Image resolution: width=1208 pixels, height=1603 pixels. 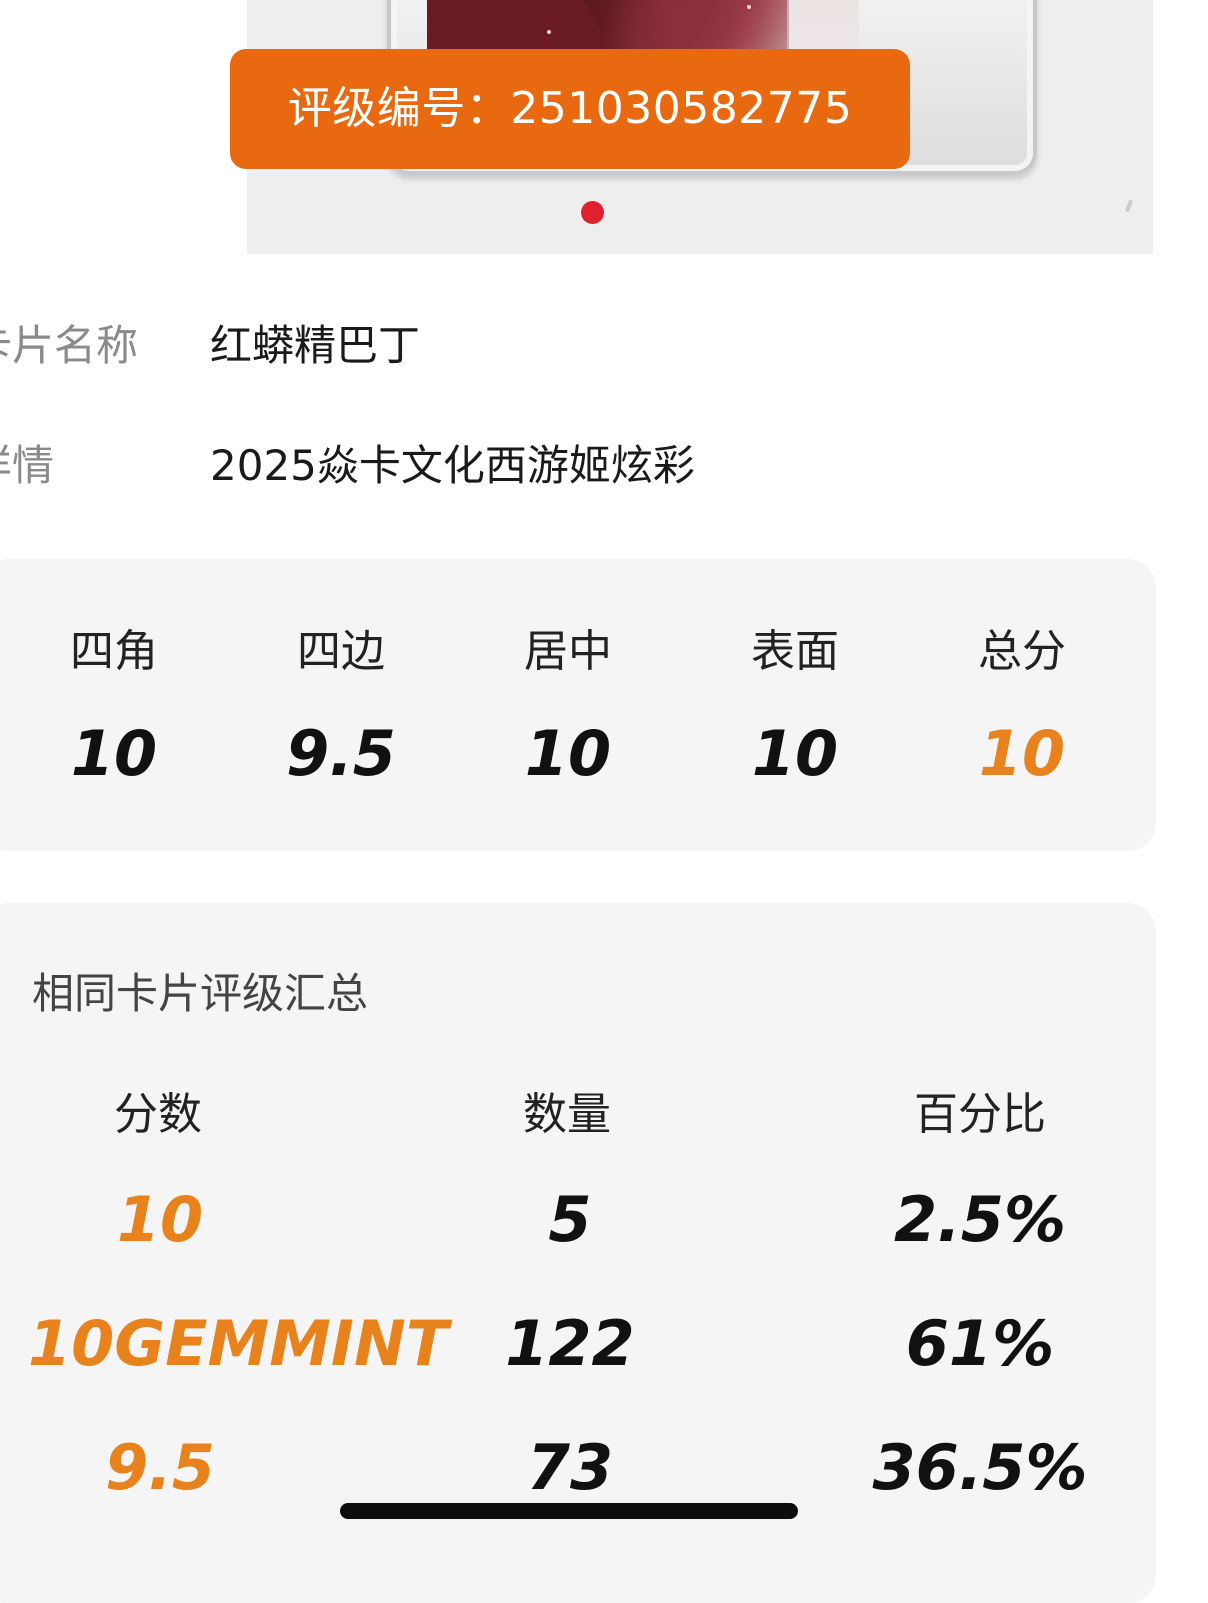 I want to click on row-count: 5, so click(x=570, y=1219).